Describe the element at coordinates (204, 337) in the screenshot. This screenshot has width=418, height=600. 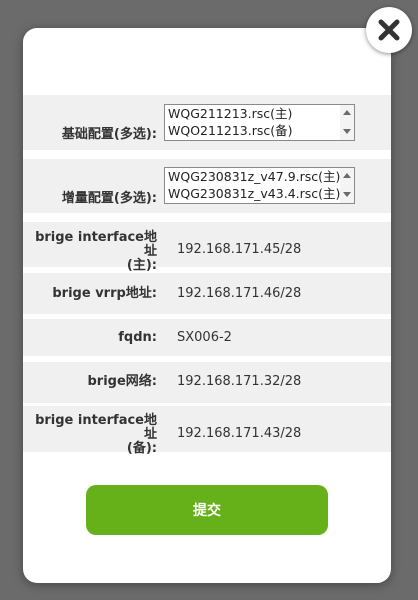
I see `field-value: SX006-2` at that location.